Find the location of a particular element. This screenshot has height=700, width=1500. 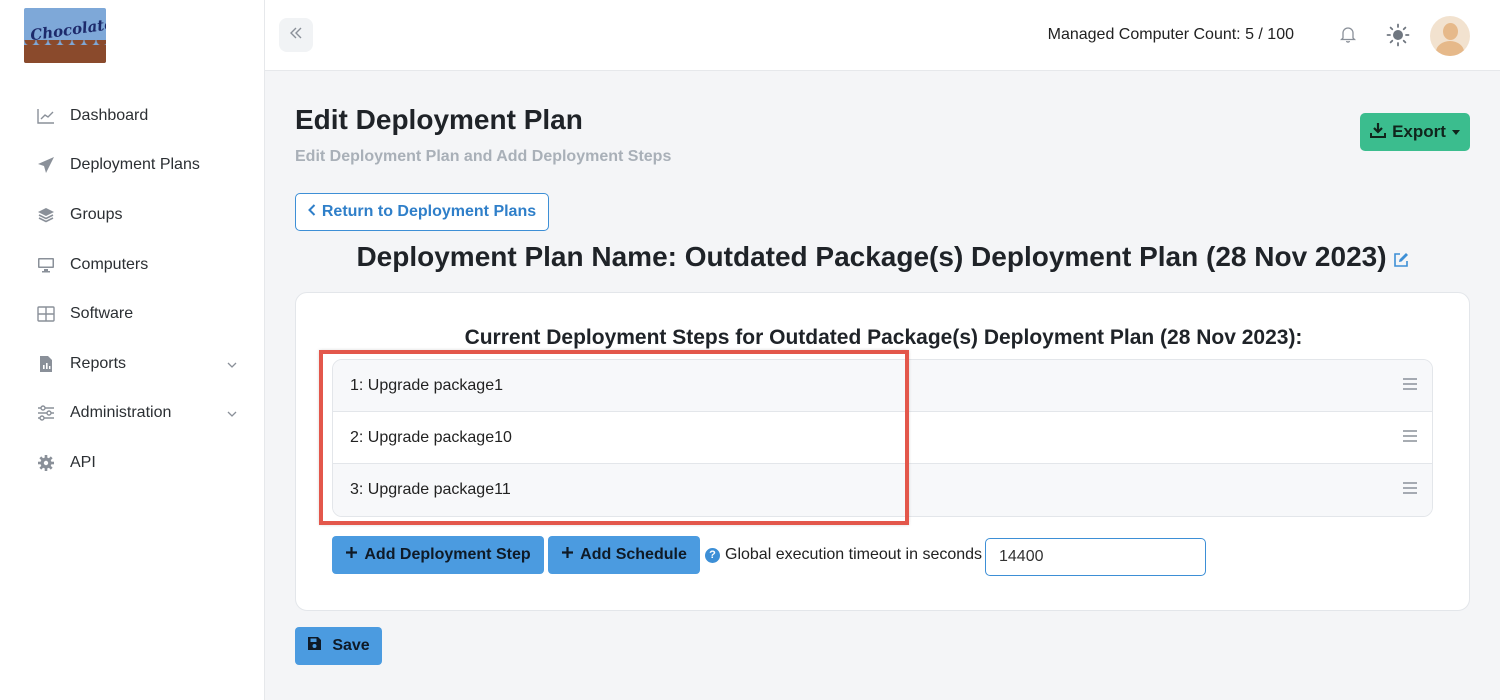

export-label: Export is located at coordinates (1419, 131).